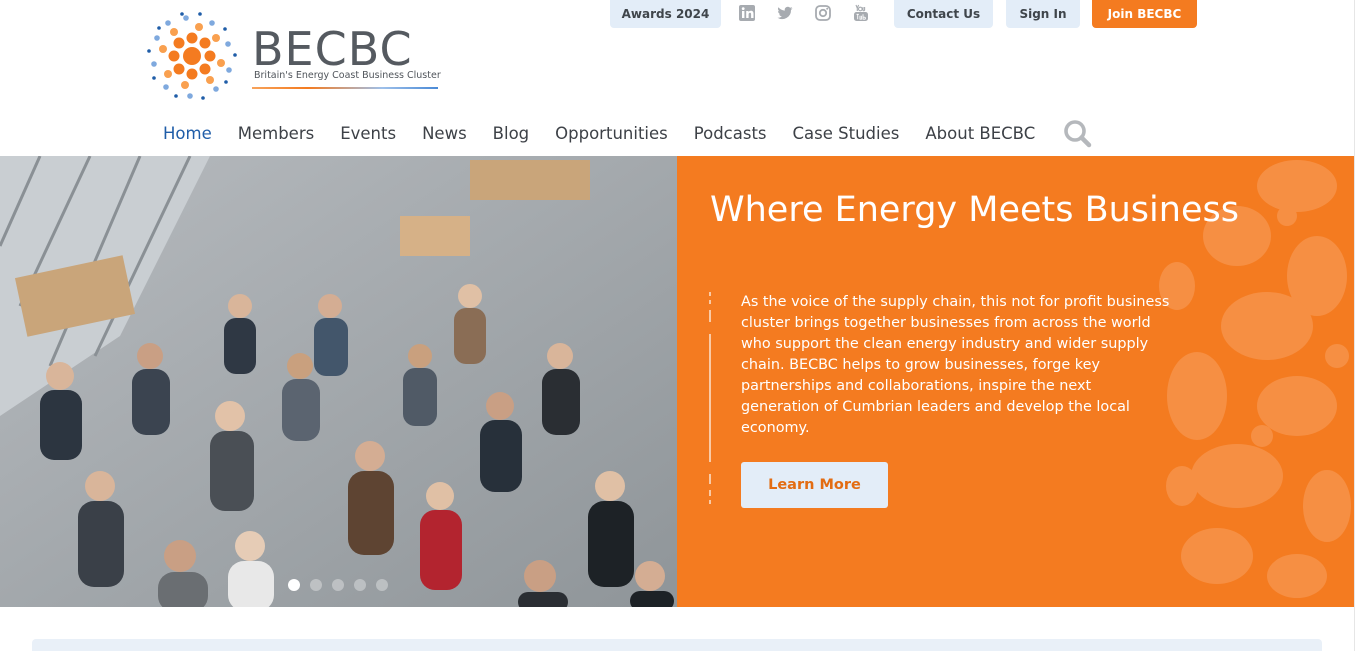  I want to click on next-section-preview, so click(677, 645).